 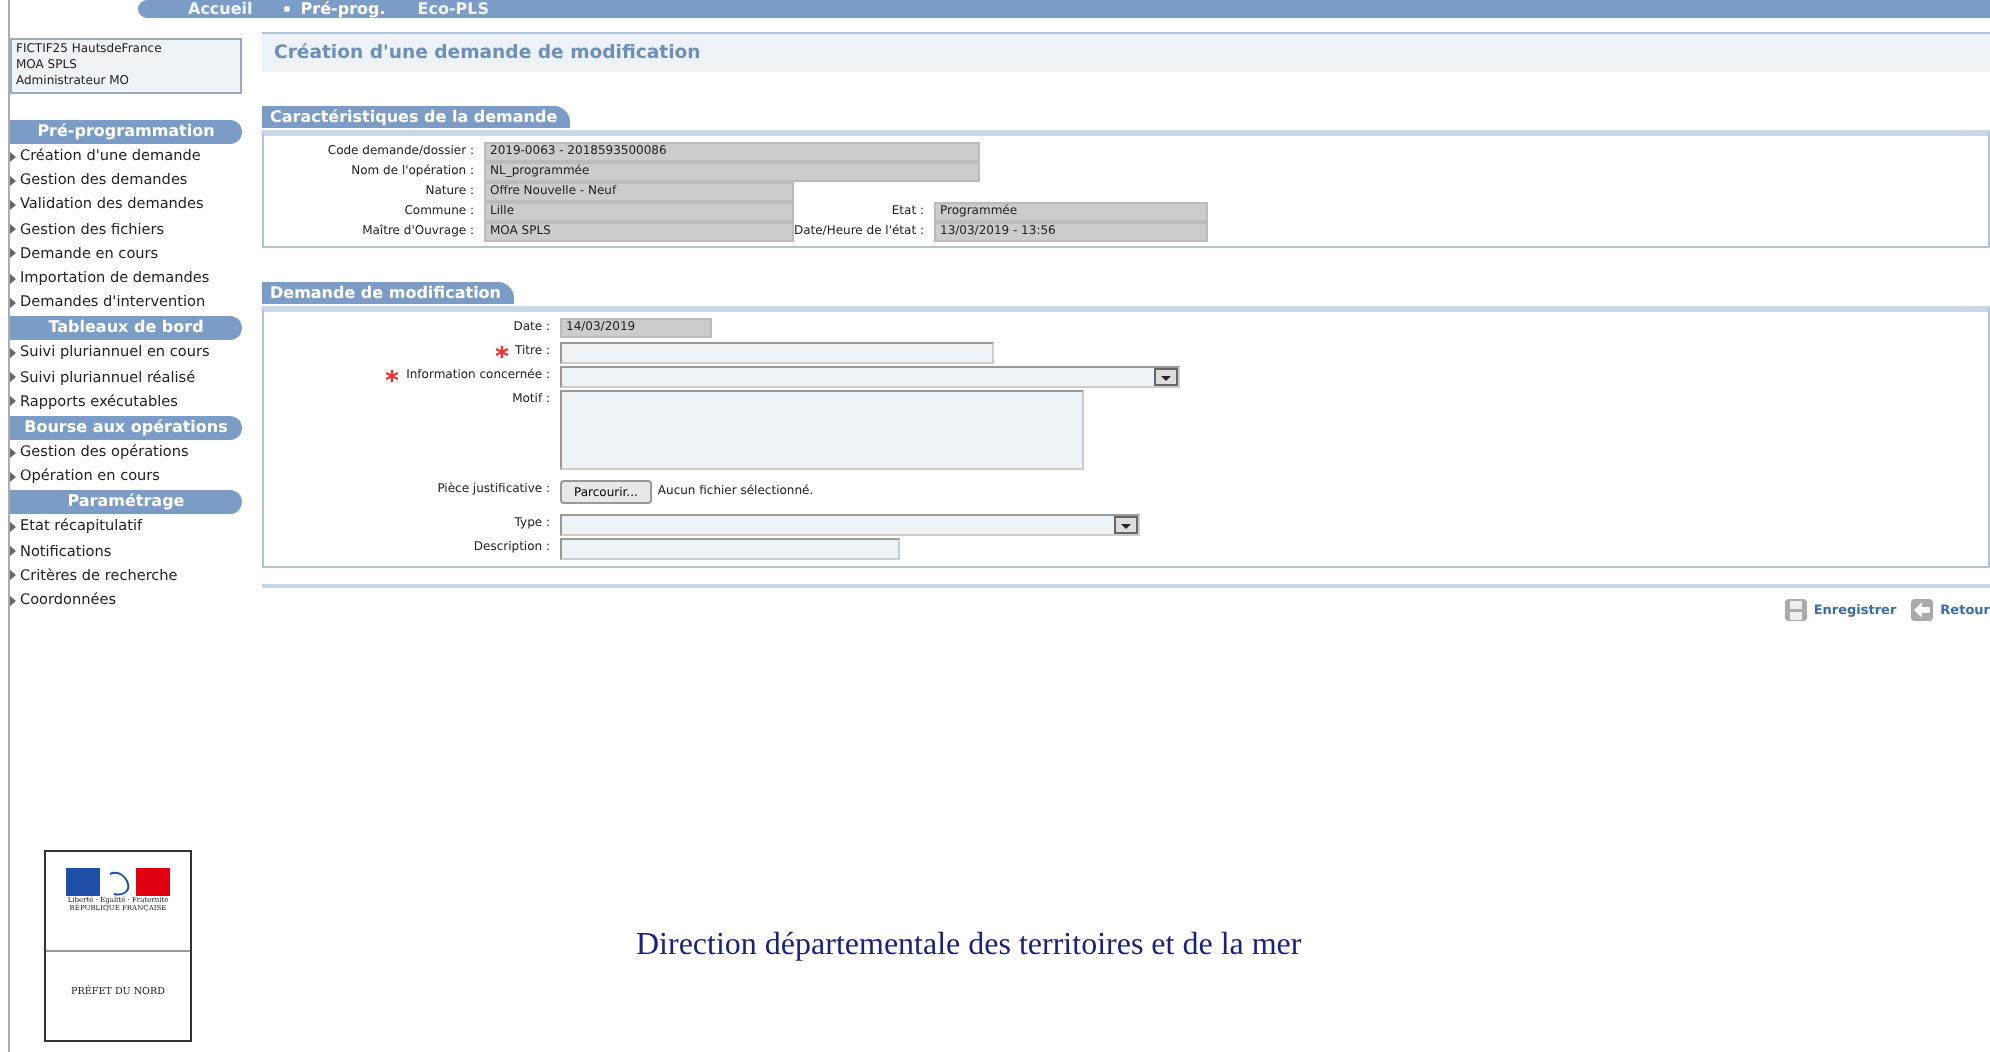 I want to click on flag-drawing, so click(x=118, y=882).